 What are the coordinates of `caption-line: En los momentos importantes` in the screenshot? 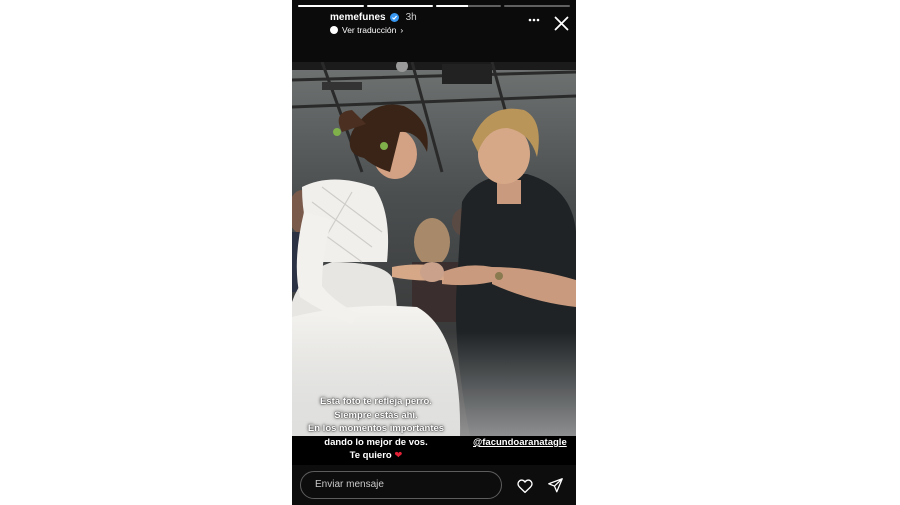 It's located at (376, 428).